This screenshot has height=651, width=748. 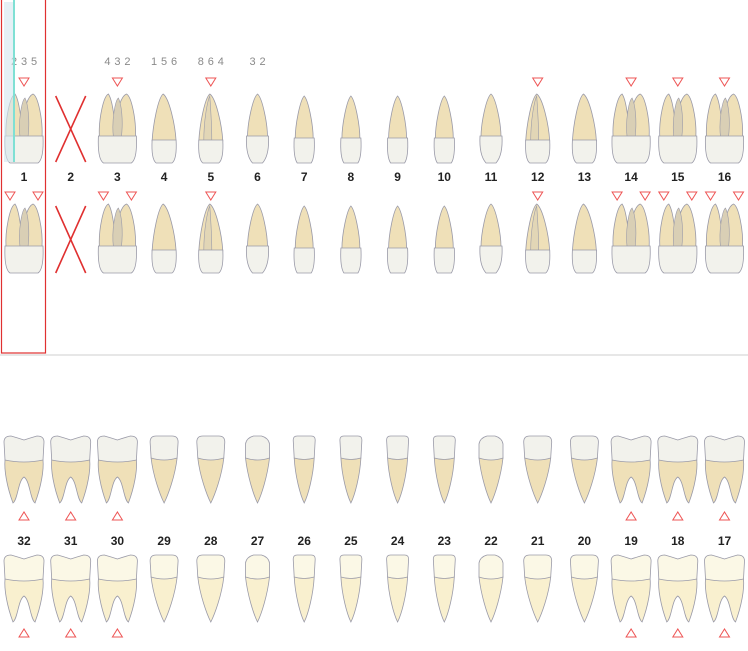 I want to click on tooth-11: 11, so click(x=491, y=183).